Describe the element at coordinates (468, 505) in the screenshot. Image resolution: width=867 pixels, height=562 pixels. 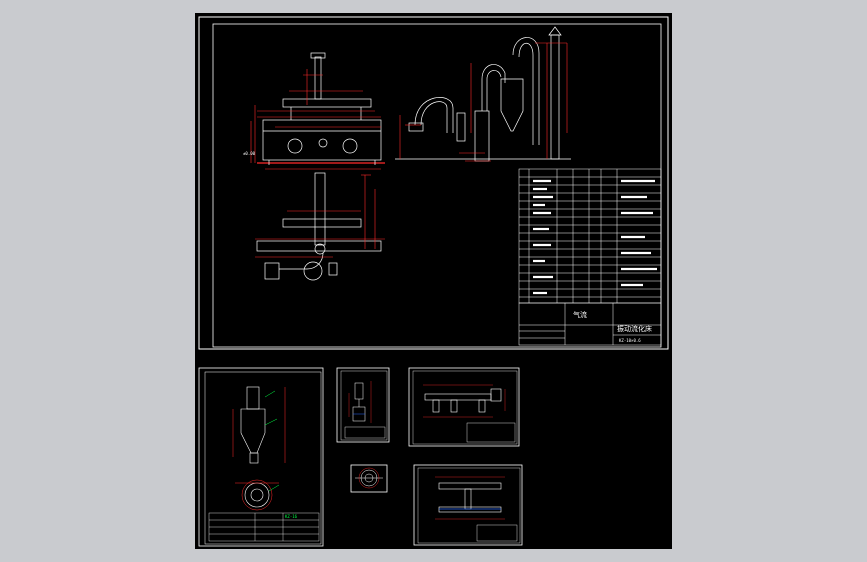
I see `sub-sheet-duct` at that location.